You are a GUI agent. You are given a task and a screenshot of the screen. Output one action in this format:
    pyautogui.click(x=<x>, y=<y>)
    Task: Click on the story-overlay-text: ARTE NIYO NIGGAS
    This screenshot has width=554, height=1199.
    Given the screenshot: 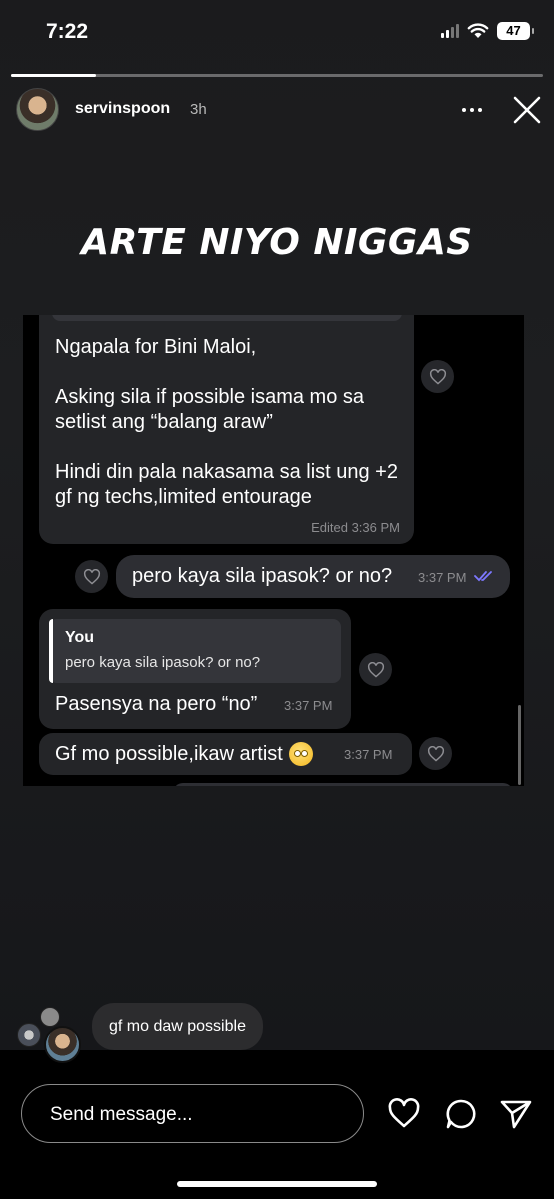 What is the action you would take?
    pyautogui.click(x=277, y=242)
    